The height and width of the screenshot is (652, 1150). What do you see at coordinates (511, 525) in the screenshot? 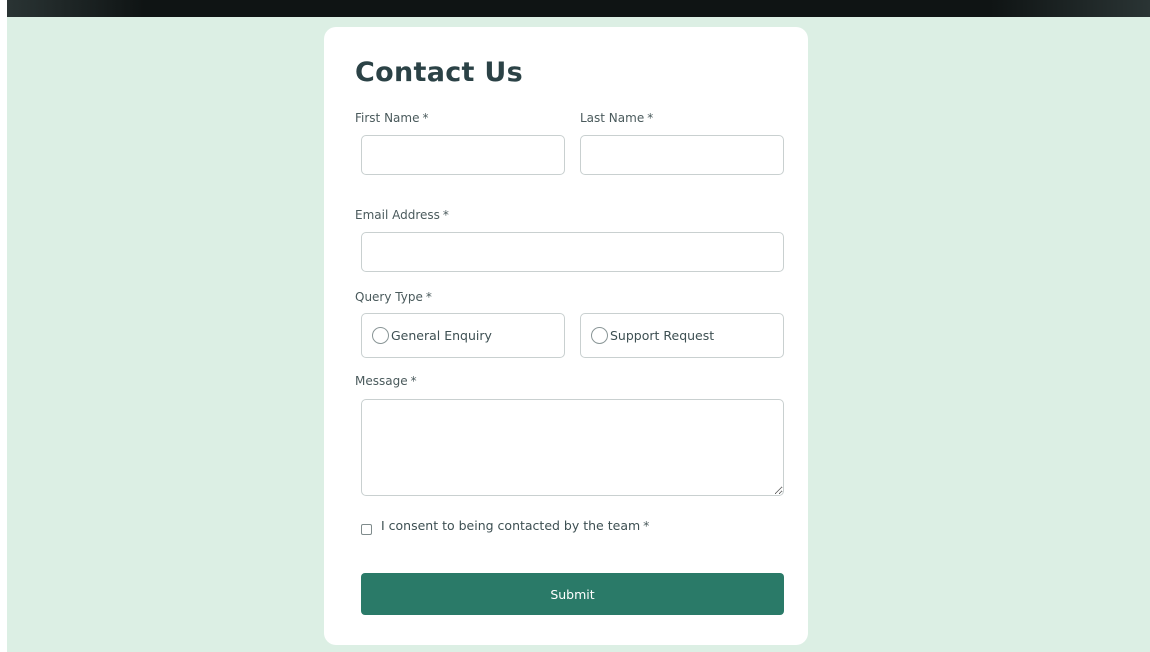
I see `consent-label-text: I consent to being contacted by the team` at bounding box center [511, 525].